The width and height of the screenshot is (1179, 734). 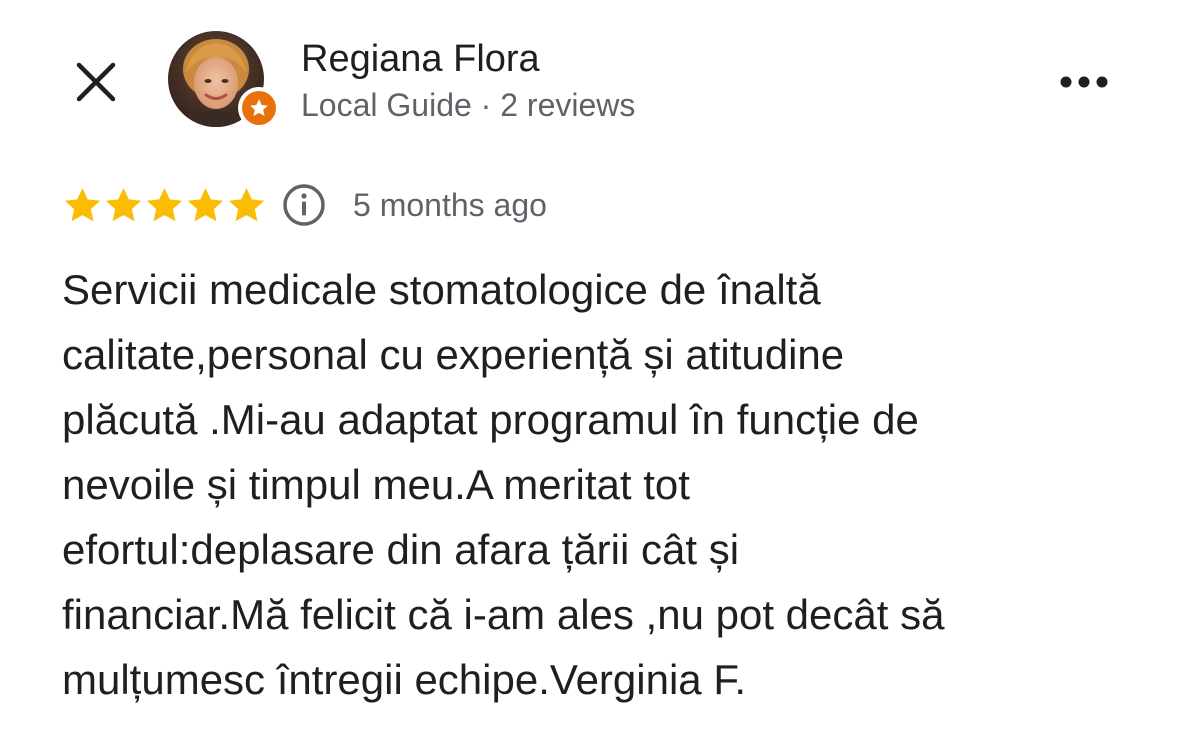 I want to click on review-text-line: nevoile și timpul meu.A meritat tot, so click(x=376, y=484).